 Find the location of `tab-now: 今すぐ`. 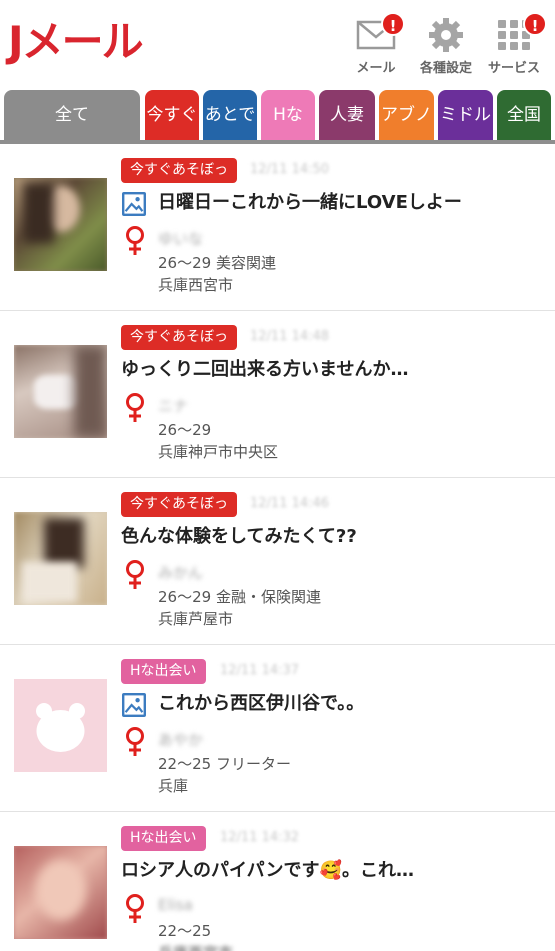

tab-now: 今すぐ is located at coordinates (172, 115).